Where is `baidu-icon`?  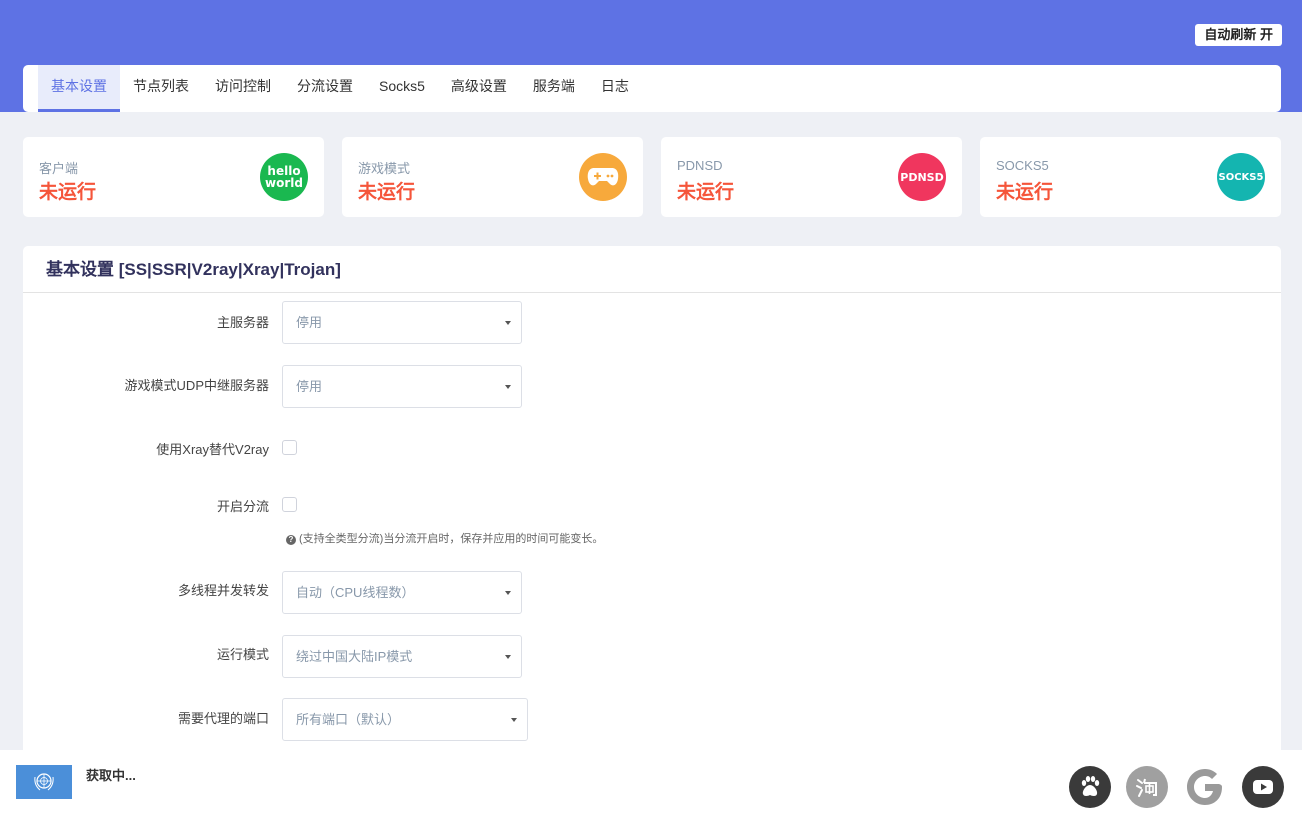
baidu-icon is located at coordinates (1090, 787).